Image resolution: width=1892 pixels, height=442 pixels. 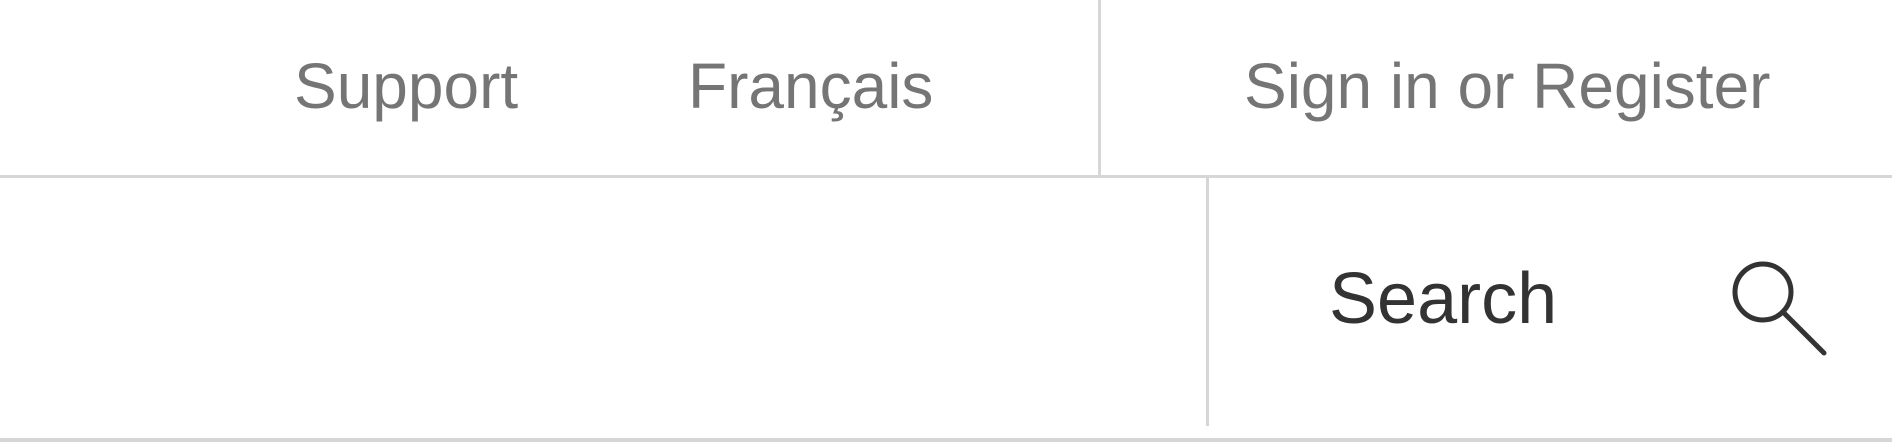 What do you see at coordinates (810, 86) in the screenshot?
I see `language-toggle-link: Français` at bounding box center [810, 86].